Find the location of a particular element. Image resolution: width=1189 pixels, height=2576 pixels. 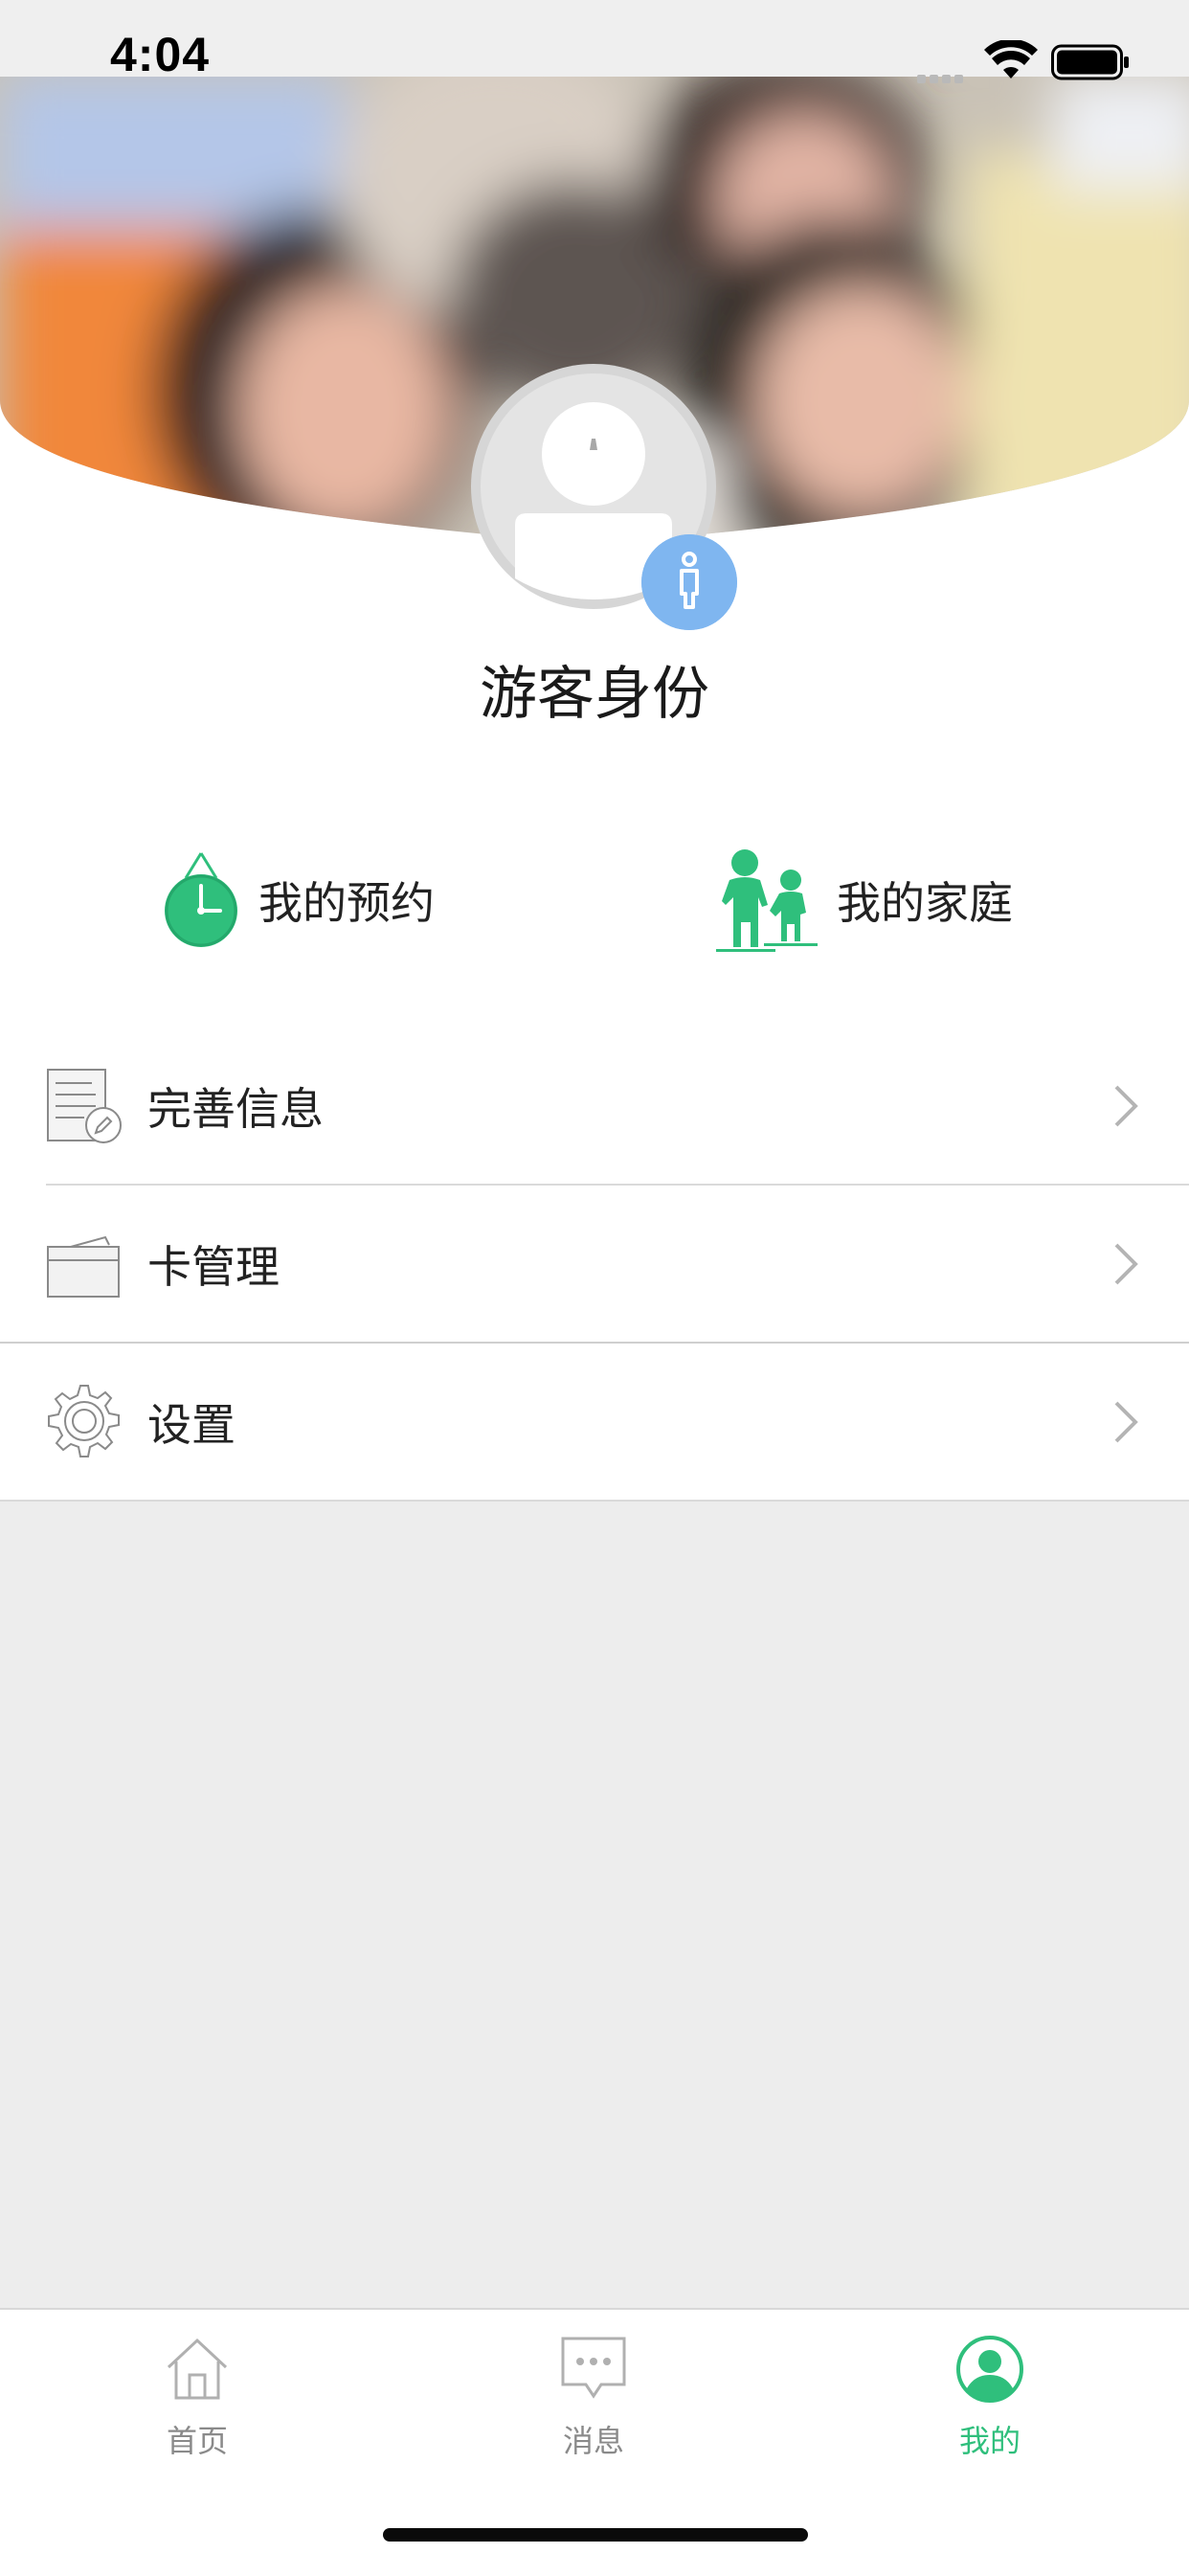

tab-mine: 我的 is located at coordinates (990, 2398).